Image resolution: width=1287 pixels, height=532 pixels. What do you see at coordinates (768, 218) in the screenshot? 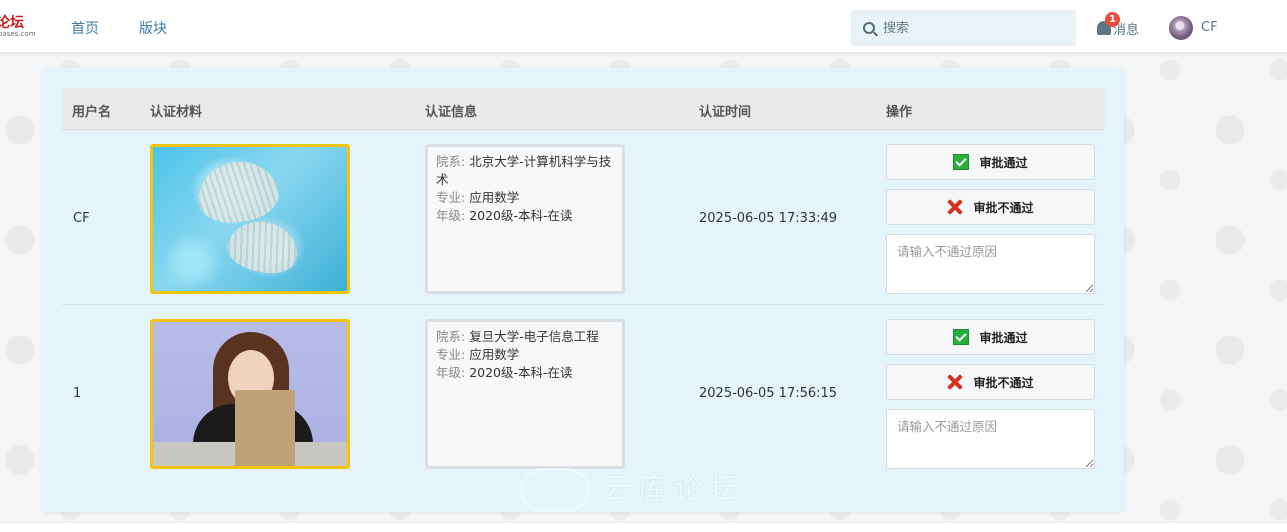
I see `verification-time: 2025-06-05 17:33:49` at bounding box center [768, 218].